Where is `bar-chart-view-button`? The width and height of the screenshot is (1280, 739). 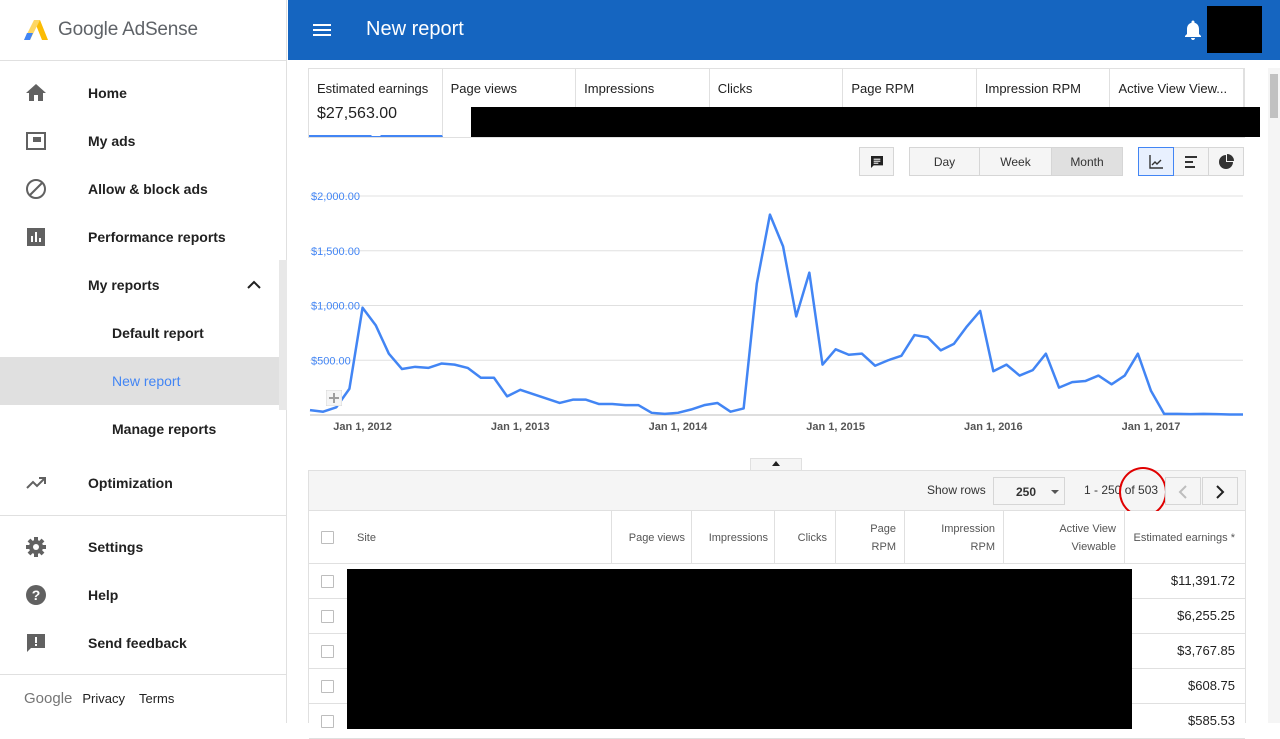 bar-chart-view-button is located at coordinates (1191, 161).